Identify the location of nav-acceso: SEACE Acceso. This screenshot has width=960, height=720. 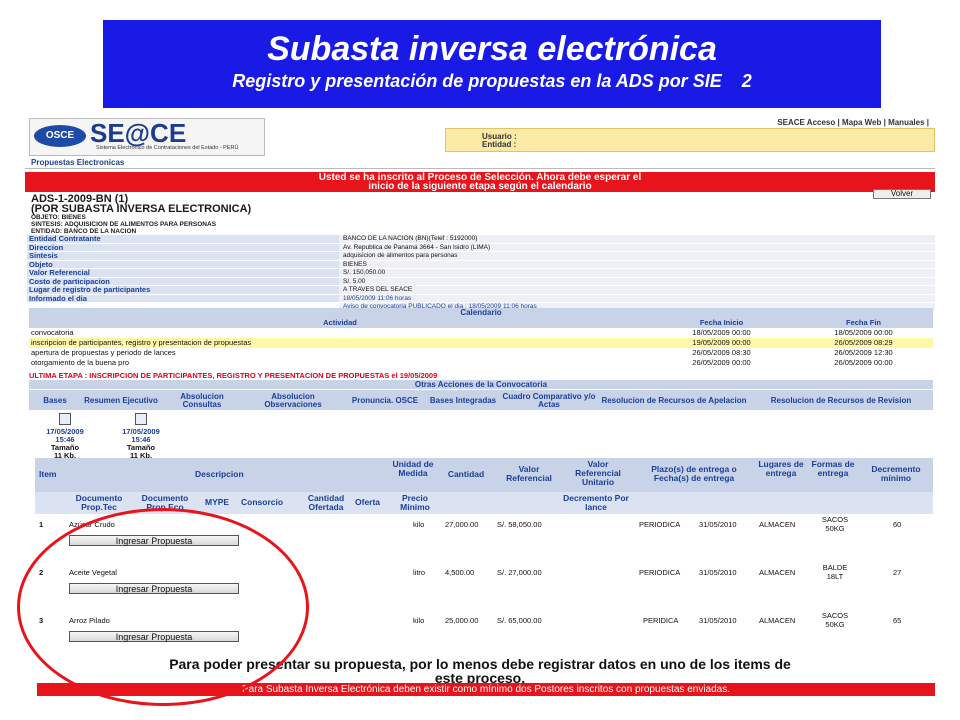
(806, 122).